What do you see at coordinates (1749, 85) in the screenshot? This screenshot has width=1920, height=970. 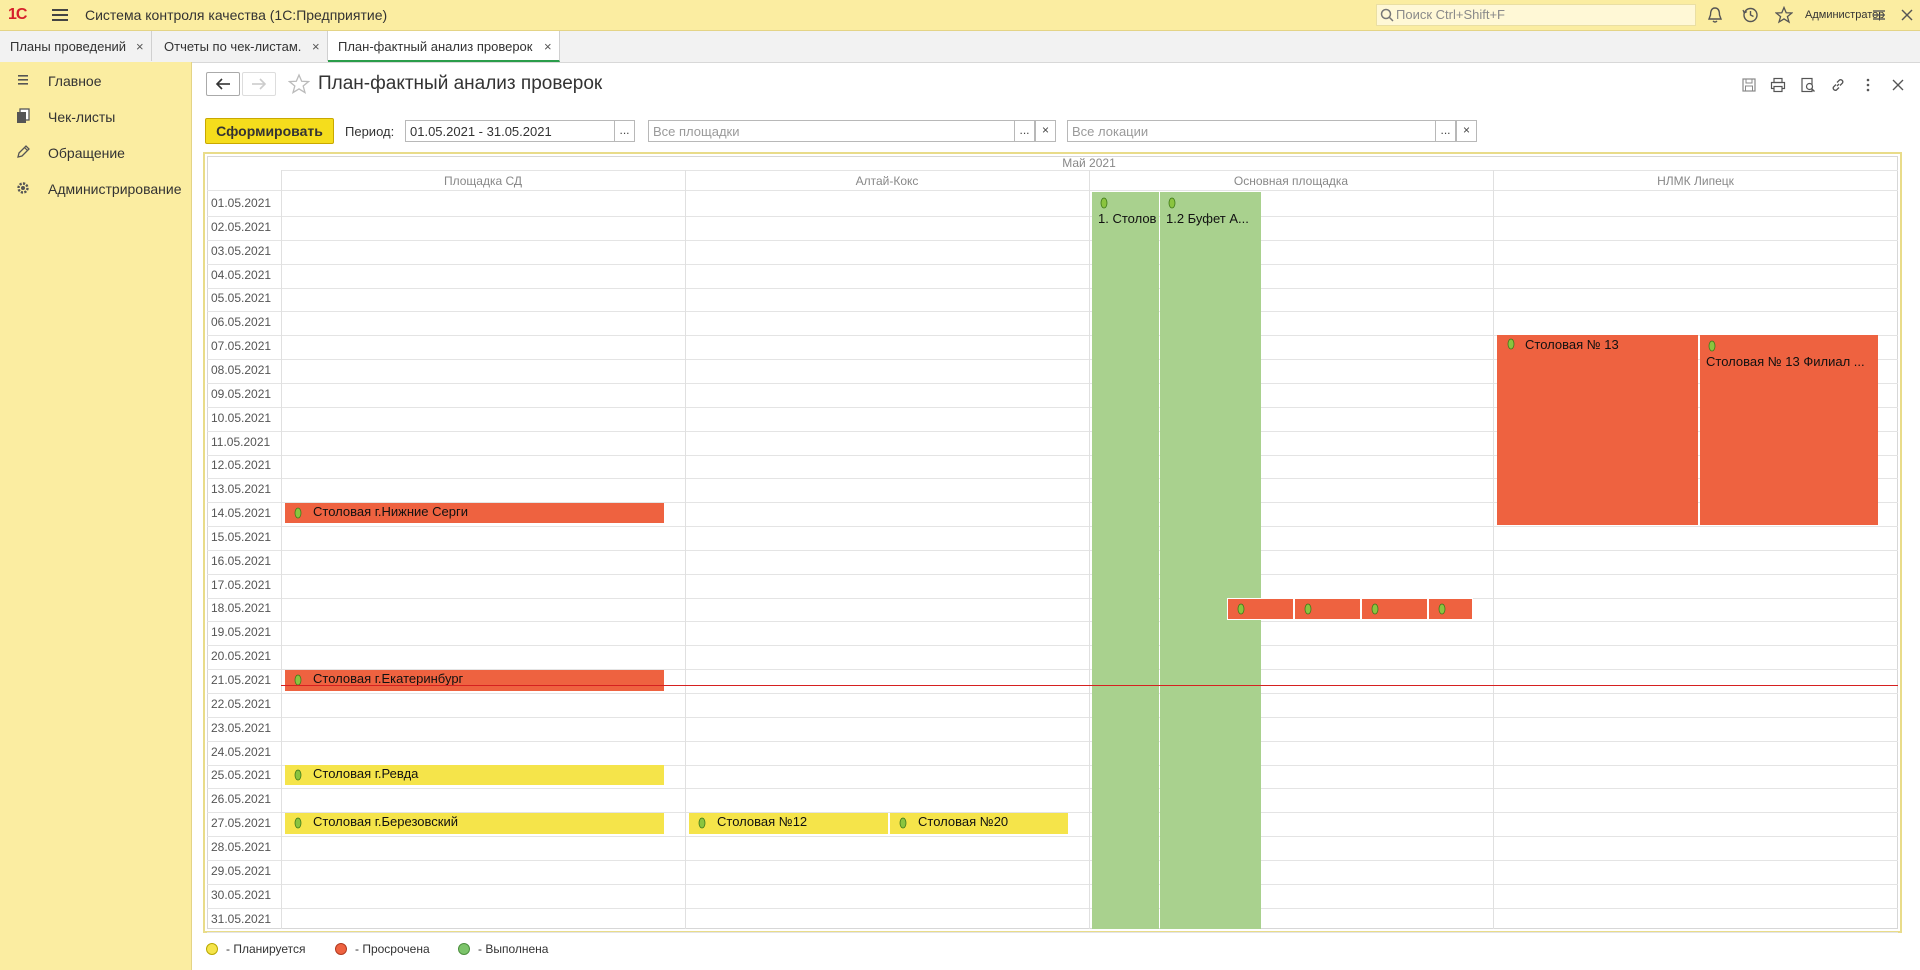 I see `save-icon` at bounding box center [1749, 85].